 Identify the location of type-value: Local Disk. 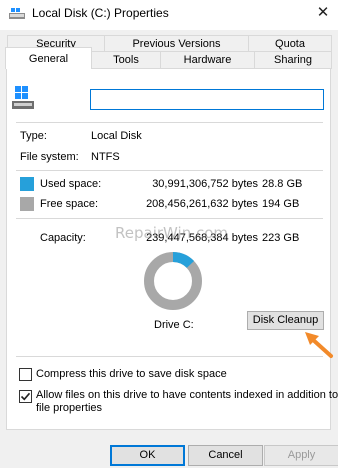
(116, 136).